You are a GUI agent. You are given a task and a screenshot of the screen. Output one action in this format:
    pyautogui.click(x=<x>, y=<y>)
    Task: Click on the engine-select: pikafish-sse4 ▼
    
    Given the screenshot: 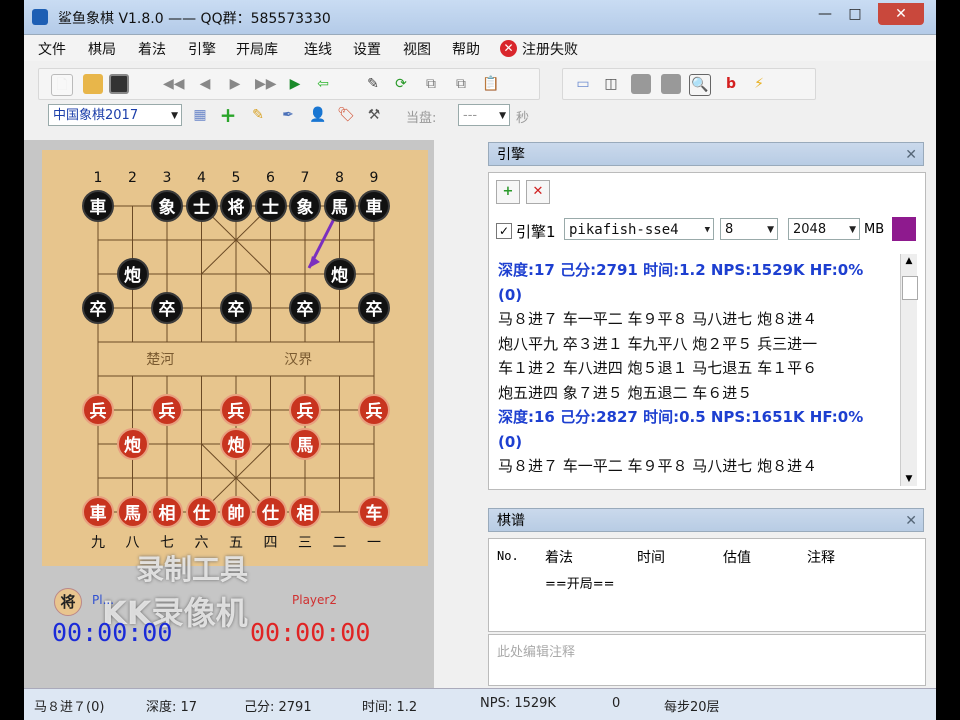 What is the action you would take?
    pyautogui.click(x=639, y=229)
    